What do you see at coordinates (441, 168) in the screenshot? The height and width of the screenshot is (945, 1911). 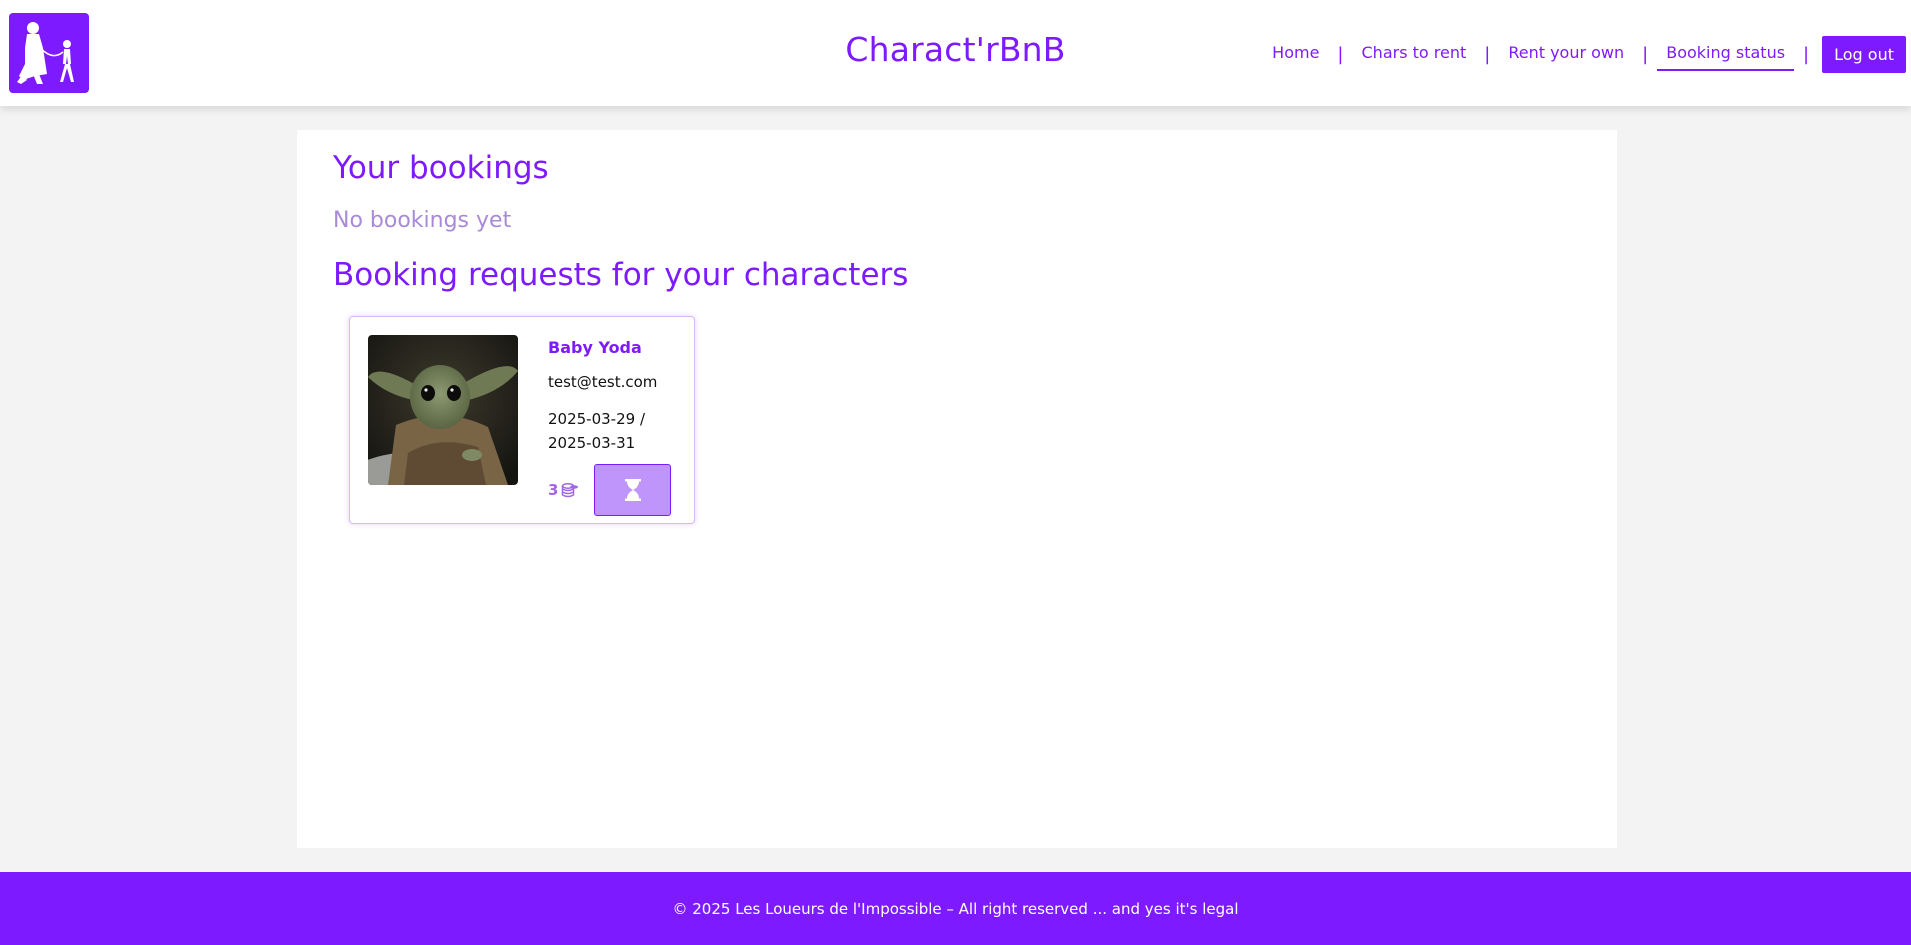 I see `bookings-title: Your bookings` at bounding box center [441, 168].